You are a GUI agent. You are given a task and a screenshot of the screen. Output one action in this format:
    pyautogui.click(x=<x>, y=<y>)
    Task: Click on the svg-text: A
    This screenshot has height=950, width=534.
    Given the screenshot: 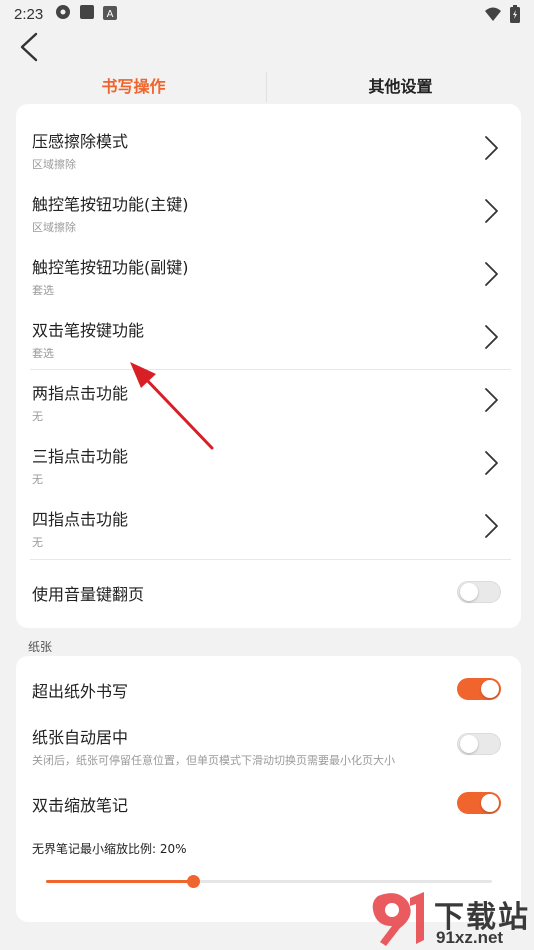 What is the action you would take?
    pyautogui.click(x=110, y=14)
    